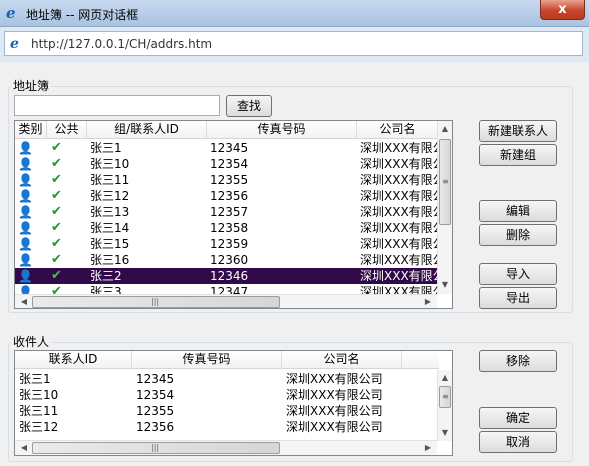  Describe the element at coordinates (155, 379) in the screenshot. I see `recipient-fax-cell: 12345` at that location.